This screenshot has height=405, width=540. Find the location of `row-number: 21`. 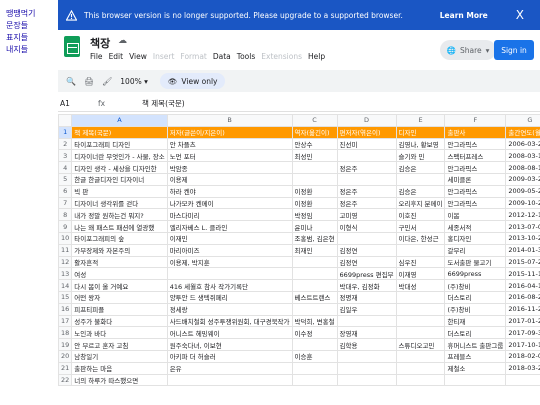

row-number: 21 is located at coordinates (65, 368).